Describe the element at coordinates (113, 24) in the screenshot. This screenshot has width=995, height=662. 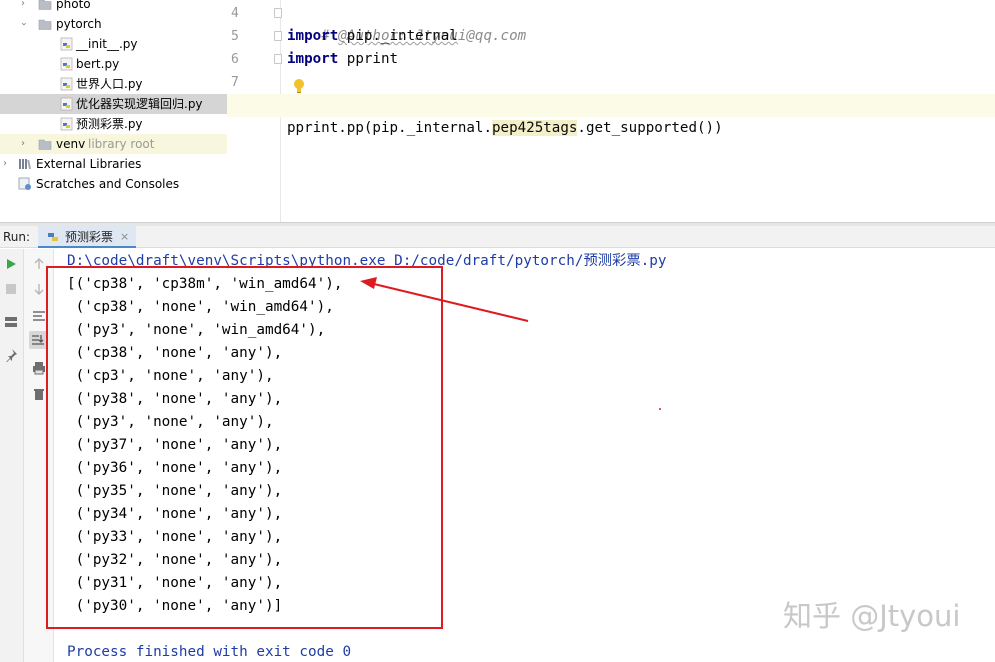
I see `tree-item-pytorch: › pytorch` at that location.